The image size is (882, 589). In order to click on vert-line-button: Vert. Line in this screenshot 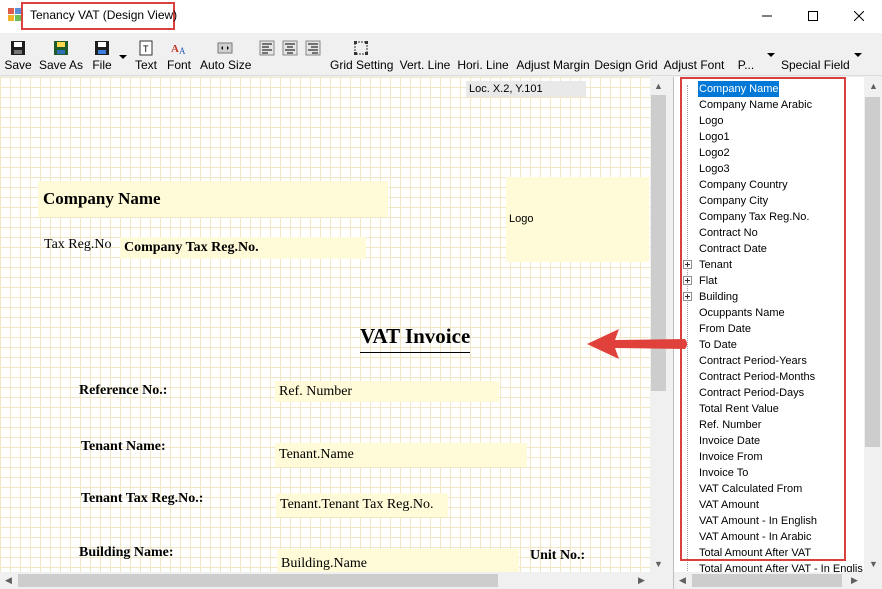, I will do `click(425, 54)`.